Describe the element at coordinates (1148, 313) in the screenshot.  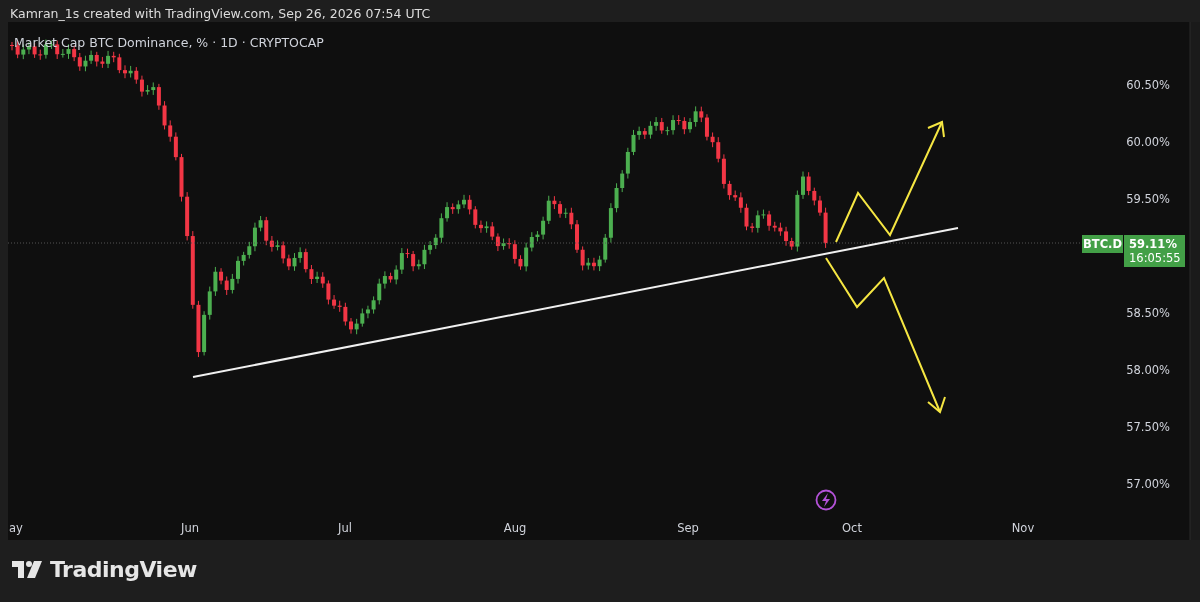
I see `price-axis-label: 58.50%` at that location.